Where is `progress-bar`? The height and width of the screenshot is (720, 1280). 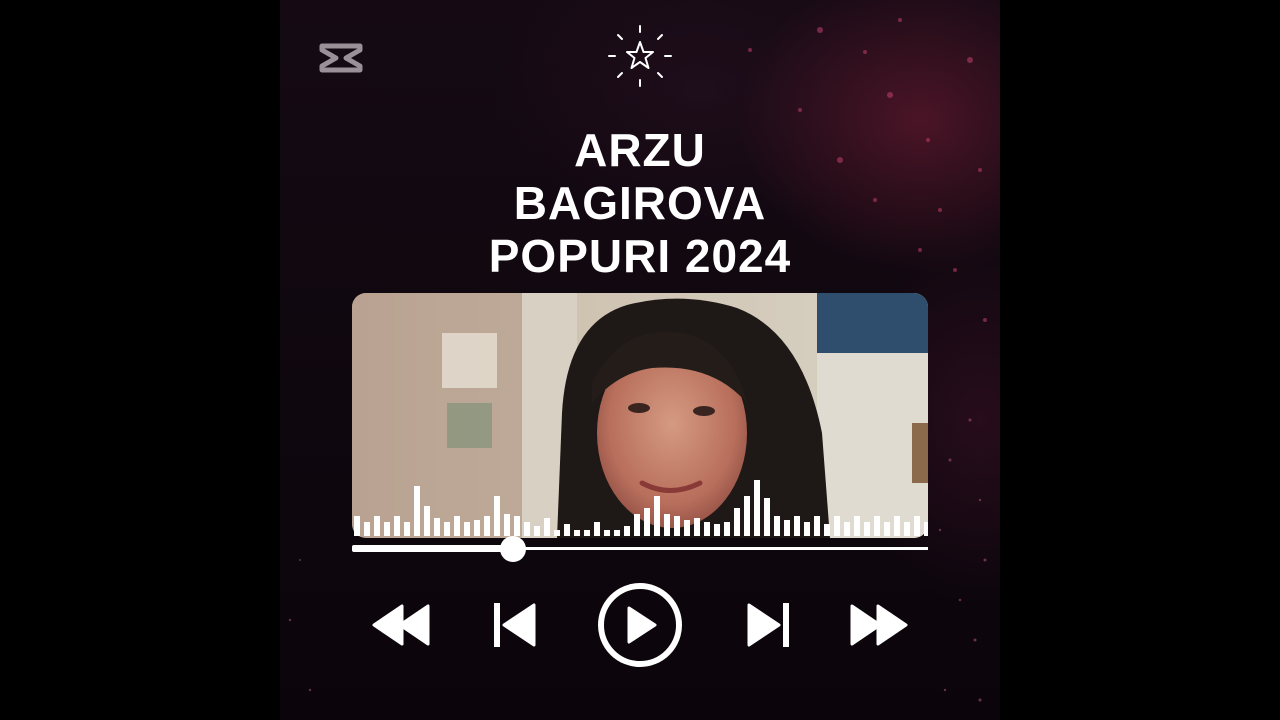 progress-bar is located at coordinates (640, 549).